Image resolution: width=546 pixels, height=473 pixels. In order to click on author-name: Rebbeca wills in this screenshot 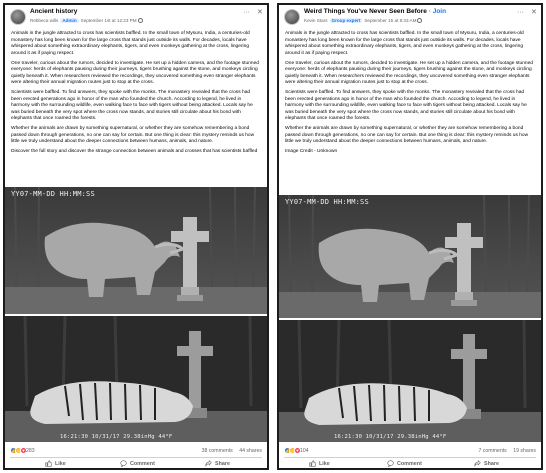, I will do `click(44, 20)`.